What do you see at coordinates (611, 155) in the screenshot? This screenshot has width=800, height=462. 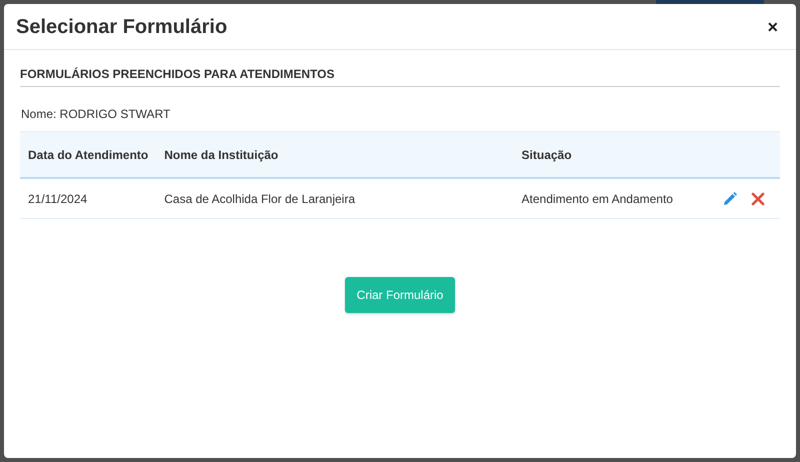 I see `column-header: Situação` at bounding box center [611, 155].